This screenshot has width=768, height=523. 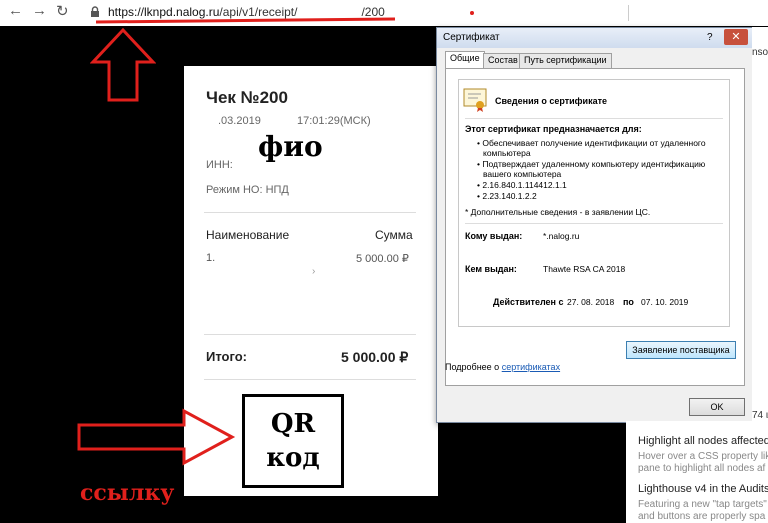 I want to click on receipt-inn-label: ИНН:, so click(x=219, y=165).